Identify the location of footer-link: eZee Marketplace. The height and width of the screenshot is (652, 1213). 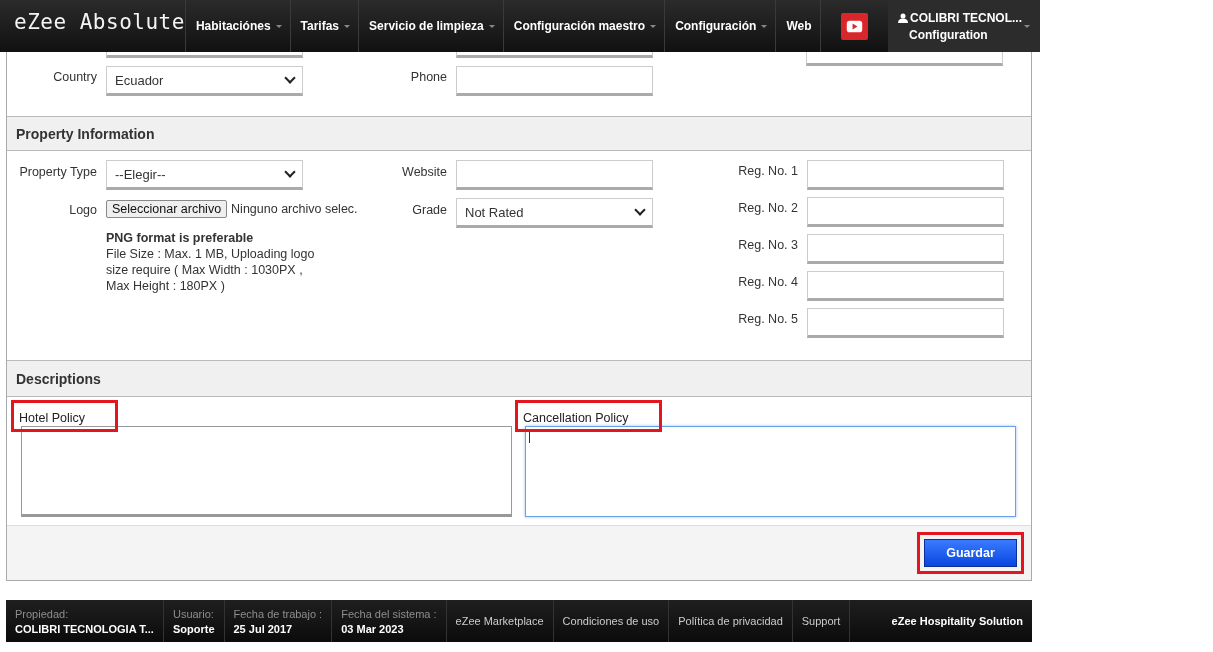
(500, 621).